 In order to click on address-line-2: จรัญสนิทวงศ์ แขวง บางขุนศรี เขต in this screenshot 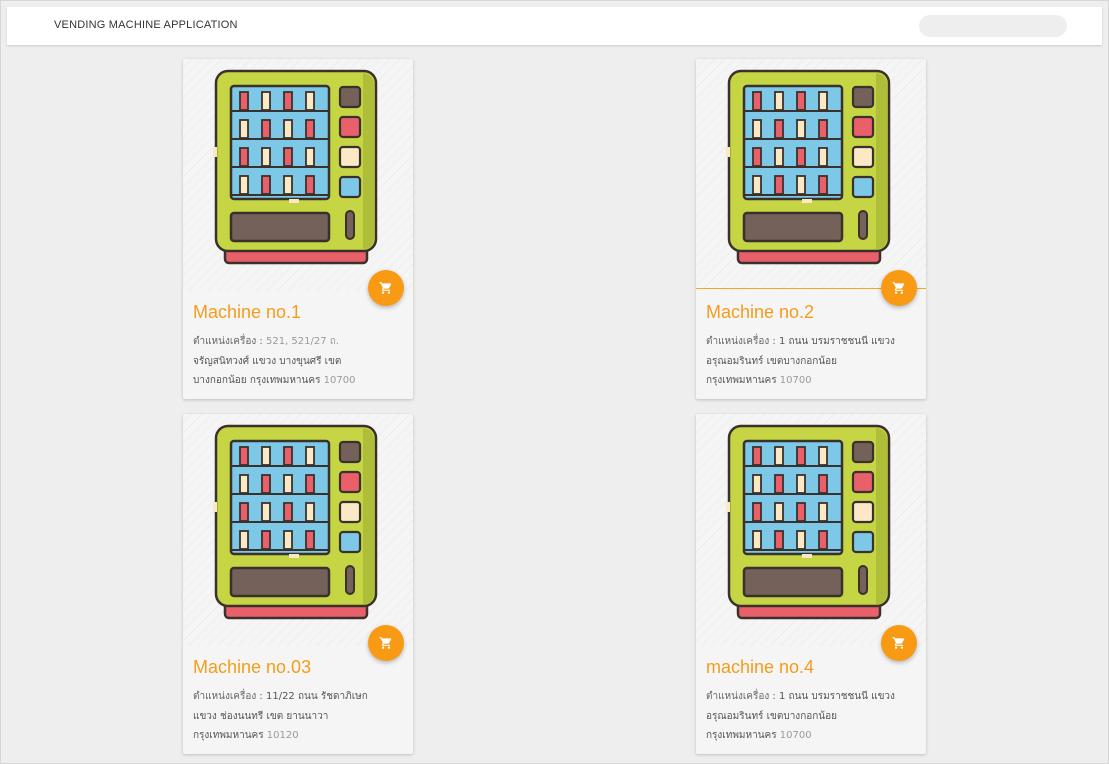, I will do `click(267, 361)`.